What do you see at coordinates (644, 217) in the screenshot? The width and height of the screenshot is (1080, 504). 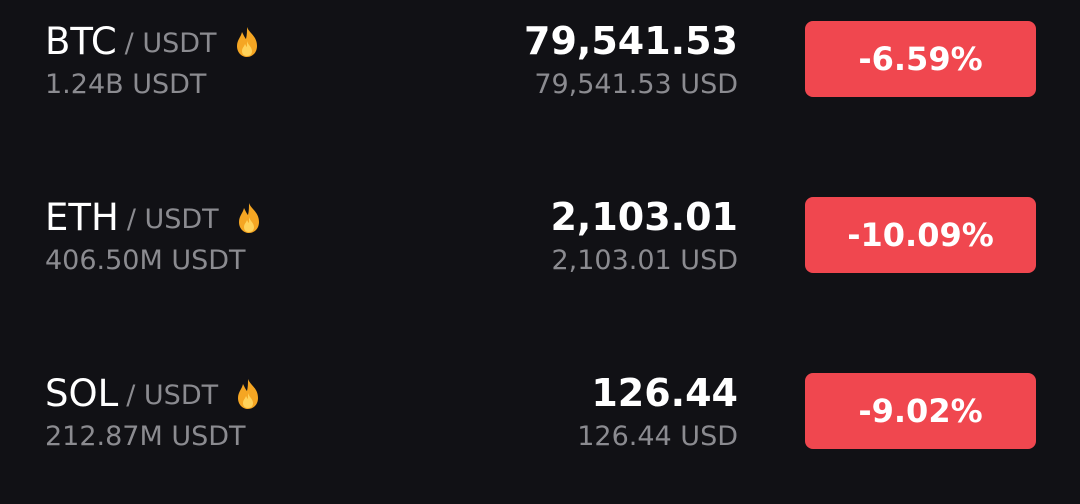 I see `last-price: 2,103.01` at bounding box center [644, 217].